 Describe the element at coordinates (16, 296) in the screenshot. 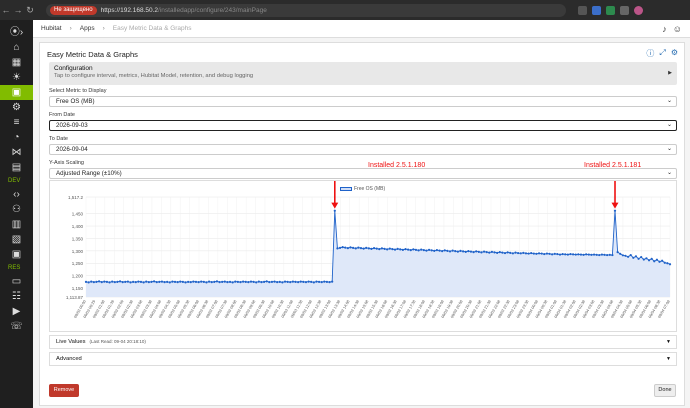

I see `community-icon: ☷` at that location.